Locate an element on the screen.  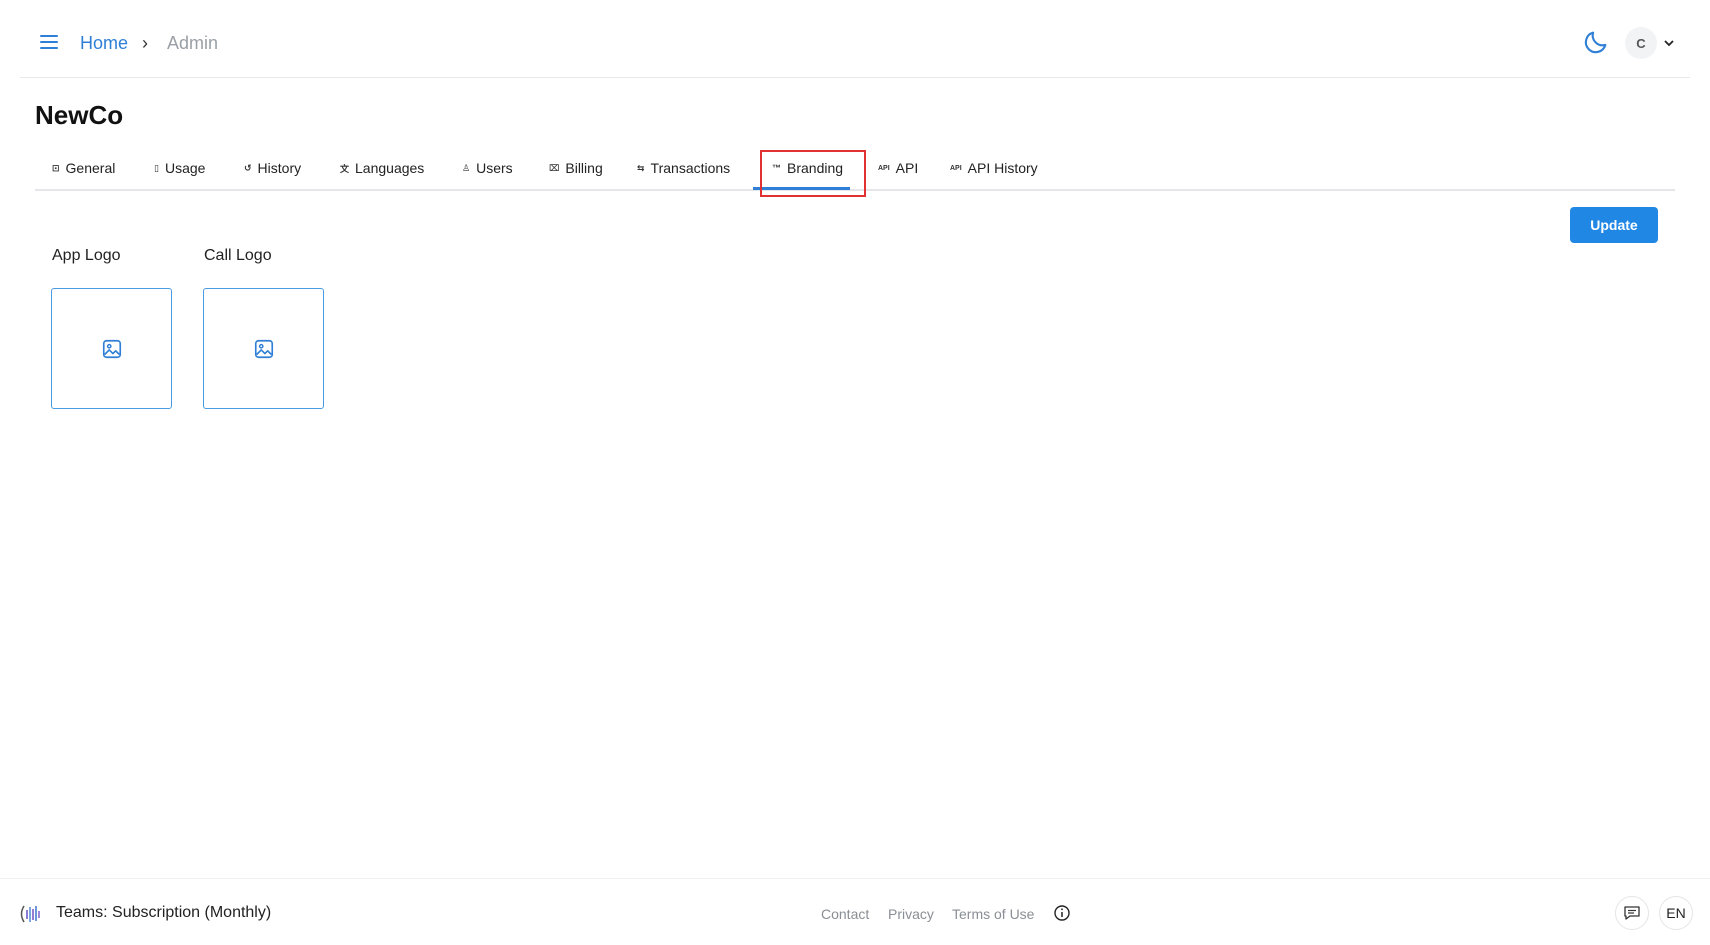
chevron-down-icon is located at coordinates (1669, 43).